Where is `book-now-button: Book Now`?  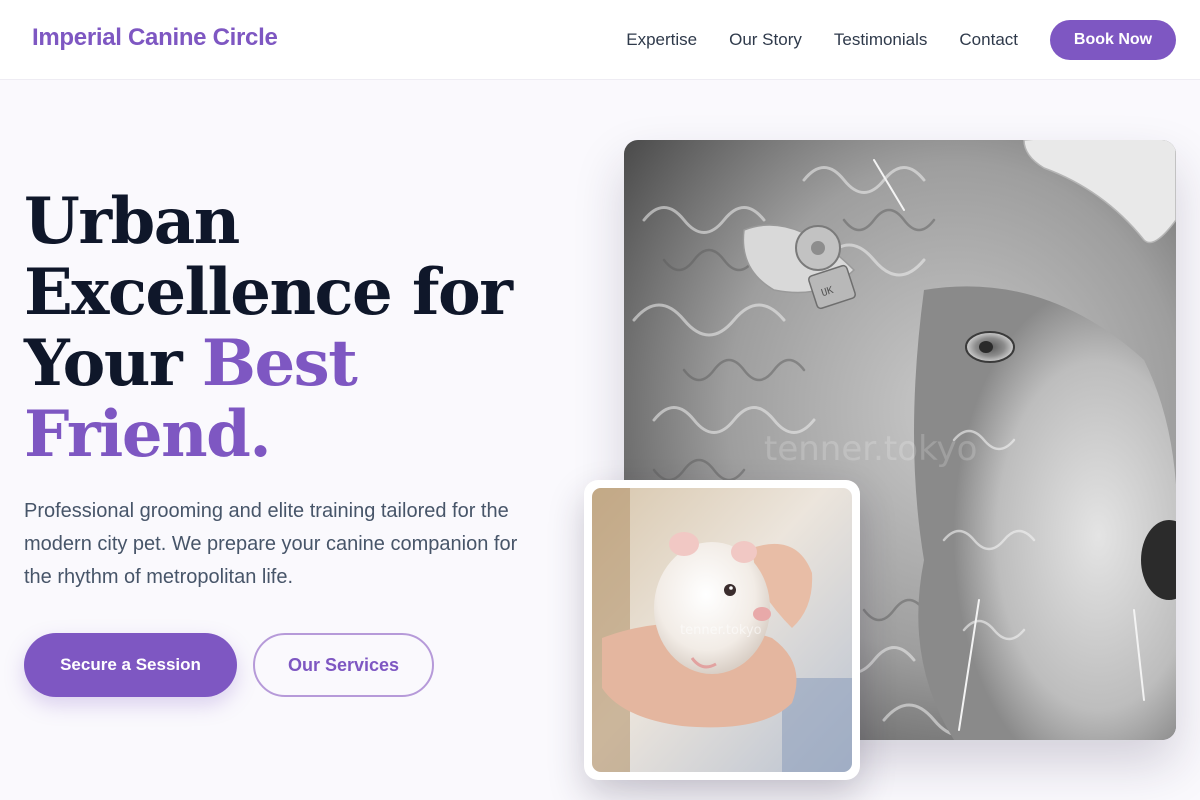
book-now-button: Book Now is located at coordinates (1113, 40).